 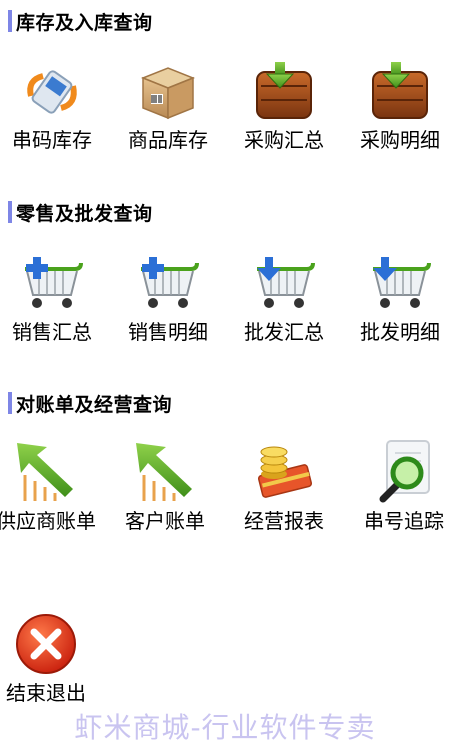 What do you see at coordinates (52, 332) in the screenshot?
I see `tile-label: 销售汇总` at bounding box center [52, 332].